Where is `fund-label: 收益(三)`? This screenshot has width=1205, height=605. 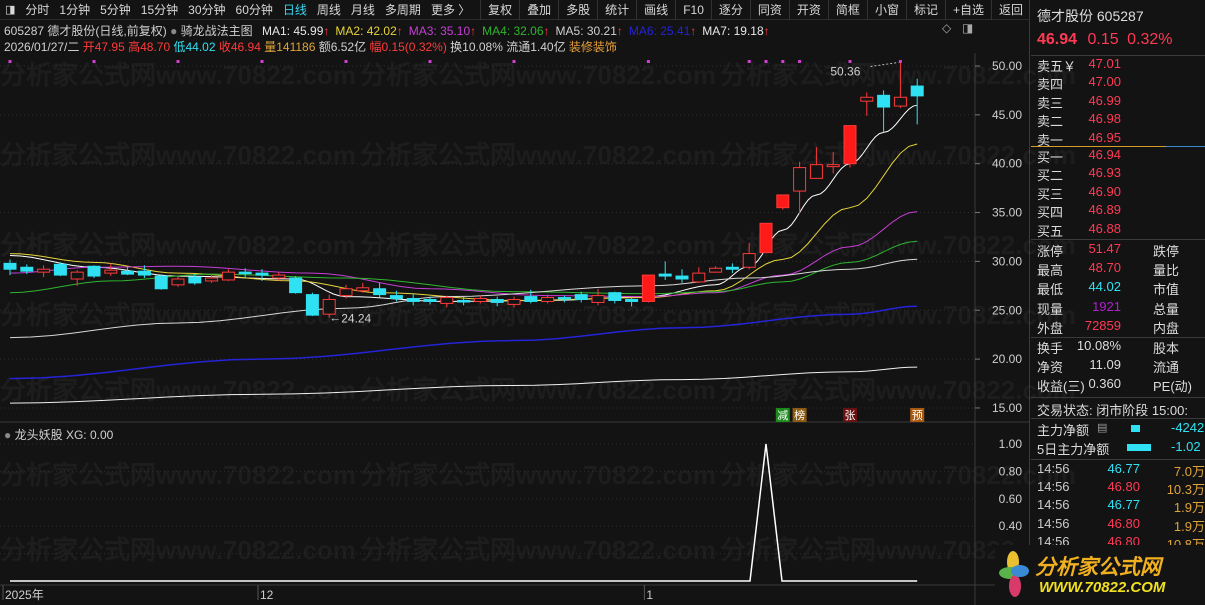 fund-label: 收益(三) is located at coordinates (1061, 386).